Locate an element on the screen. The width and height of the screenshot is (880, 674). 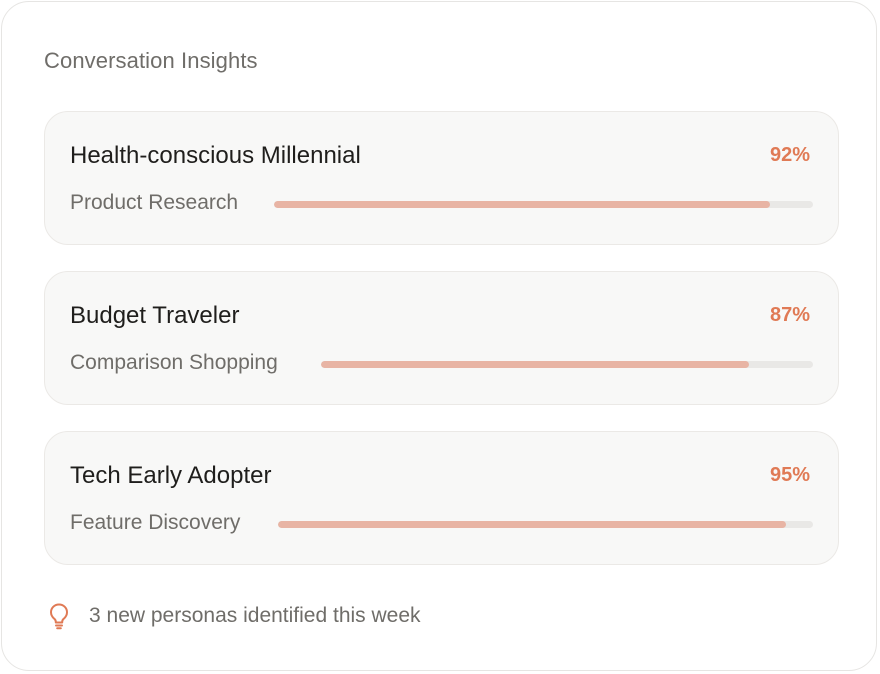
persona-activity: Comparison Shopping is located at coordinates (174, 362).